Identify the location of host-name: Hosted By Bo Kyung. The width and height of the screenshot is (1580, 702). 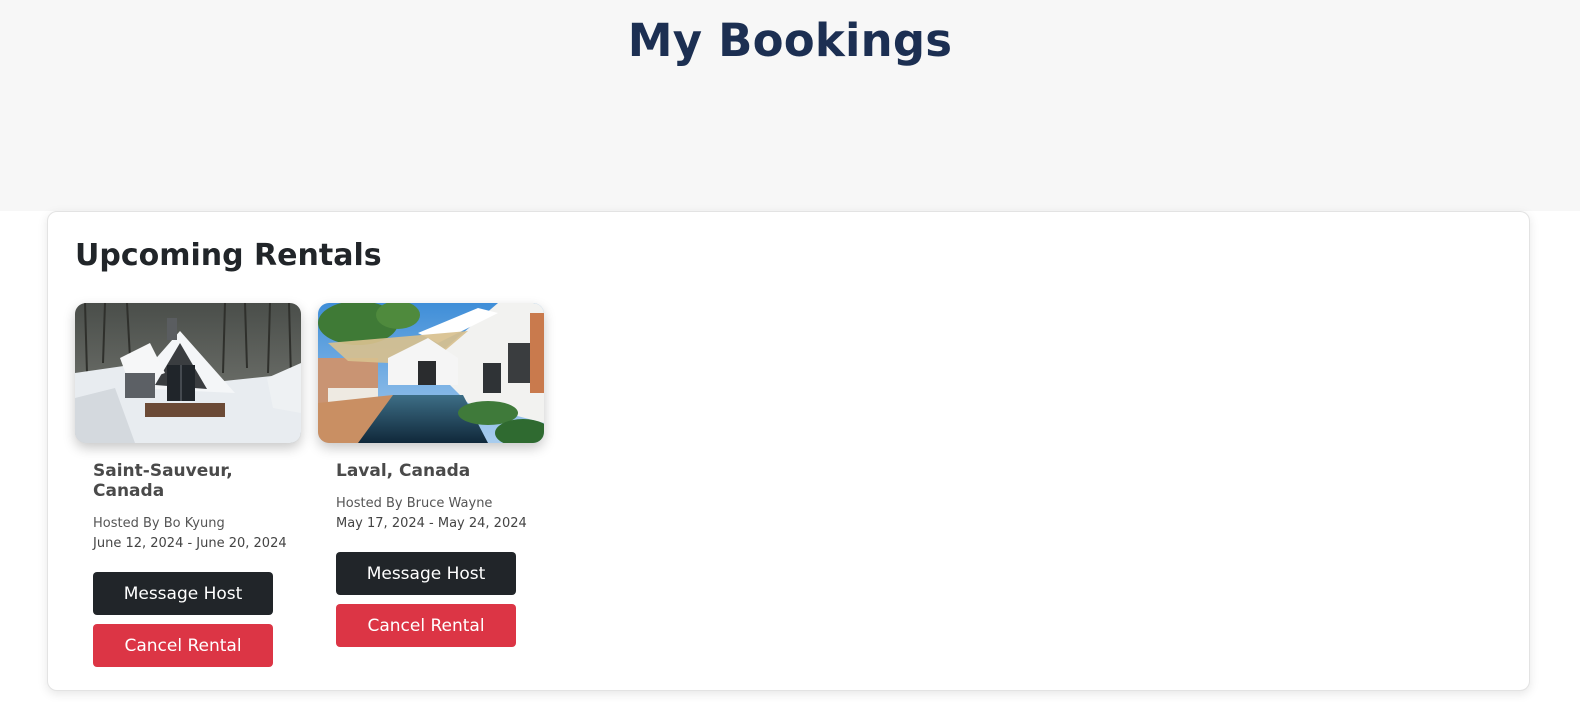
(159, 523).